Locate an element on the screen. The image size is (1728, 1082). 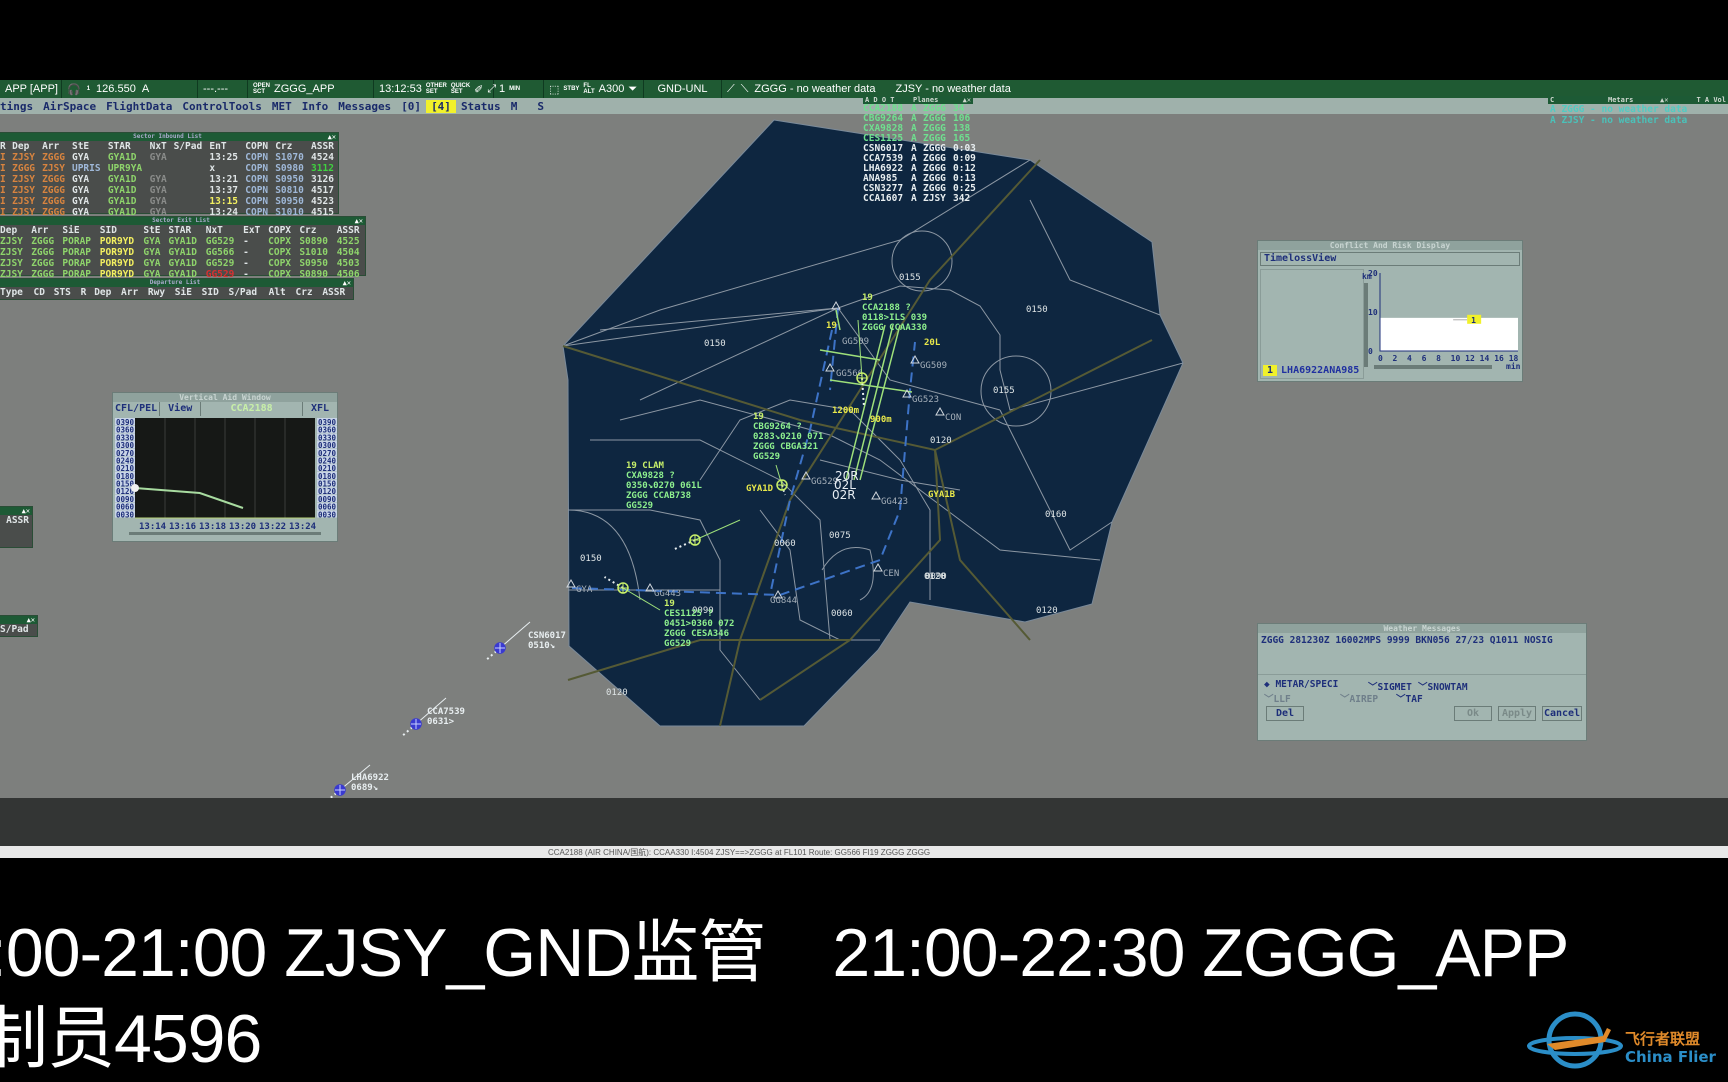
column-header: Type is located at coordinates (15, 292).